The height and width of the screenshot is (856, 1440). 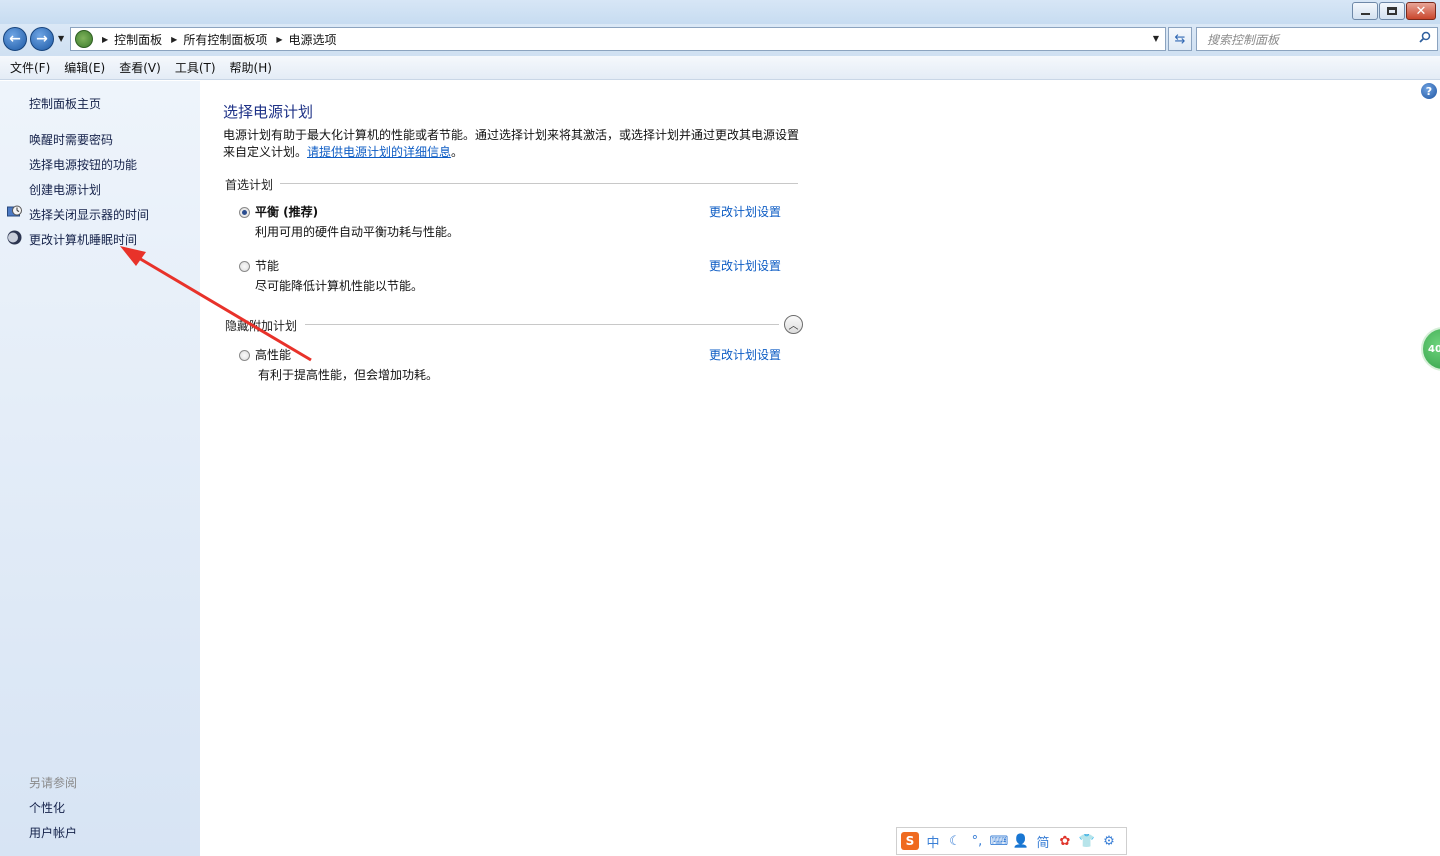 I want to click on search-placeholder: 搜索控制面板, so click(x=1243, y=39).